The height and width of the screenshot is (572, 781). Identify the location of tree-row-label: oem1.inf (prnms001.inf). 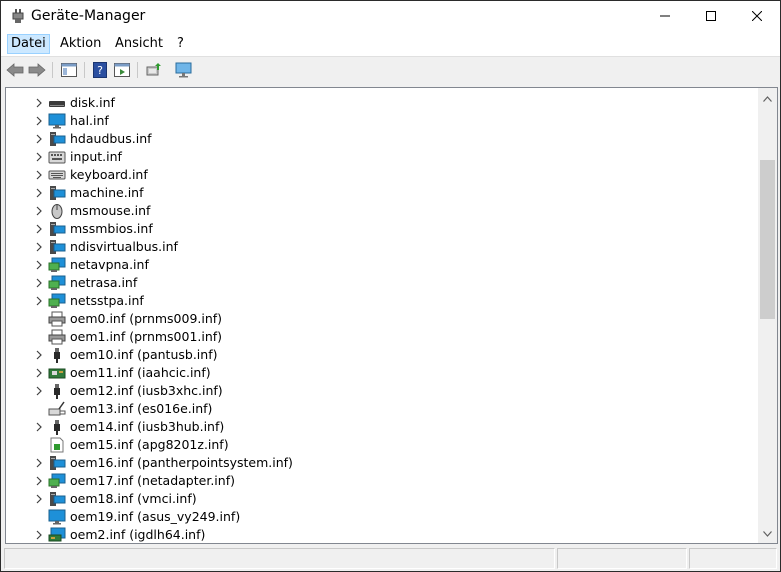
(146, 336).